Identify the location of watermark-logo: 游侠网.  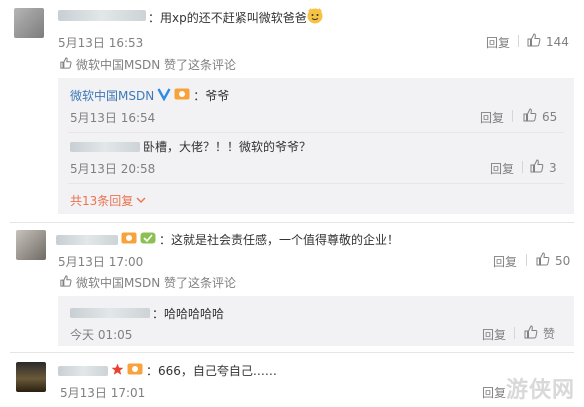
(541, 390).